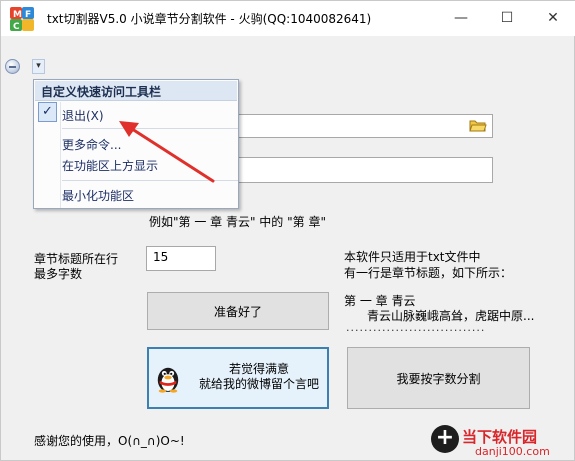 The image size is (575, 461). What do you see at coordinates (258, 384) in the screenshot?
I see `weibo-button-line2: 就给我的微博留个言吧` at bounding box center [258, 384].